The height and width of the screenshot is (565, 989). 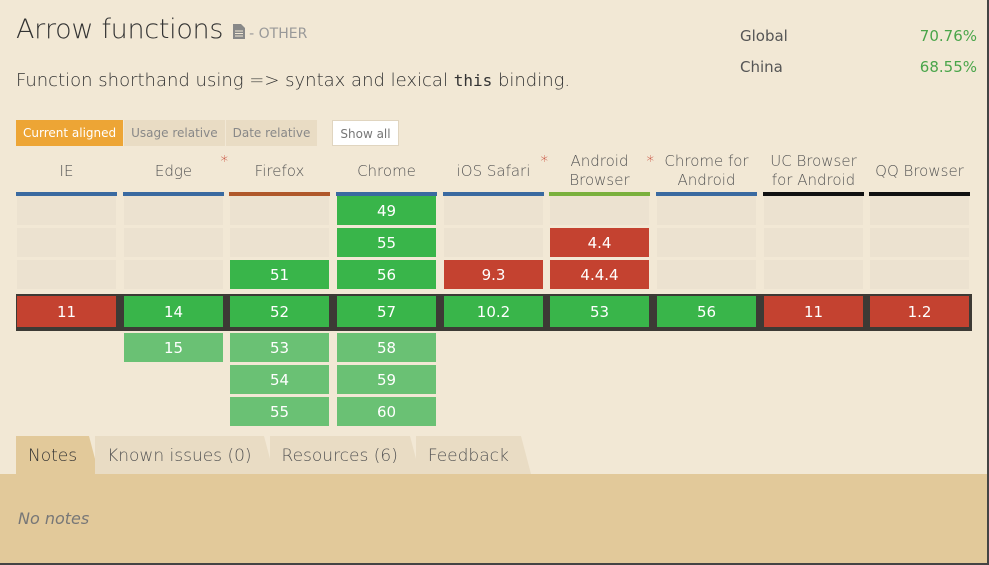 I want to click on version-cell: 4.4.4, so click(x=599, y=274).